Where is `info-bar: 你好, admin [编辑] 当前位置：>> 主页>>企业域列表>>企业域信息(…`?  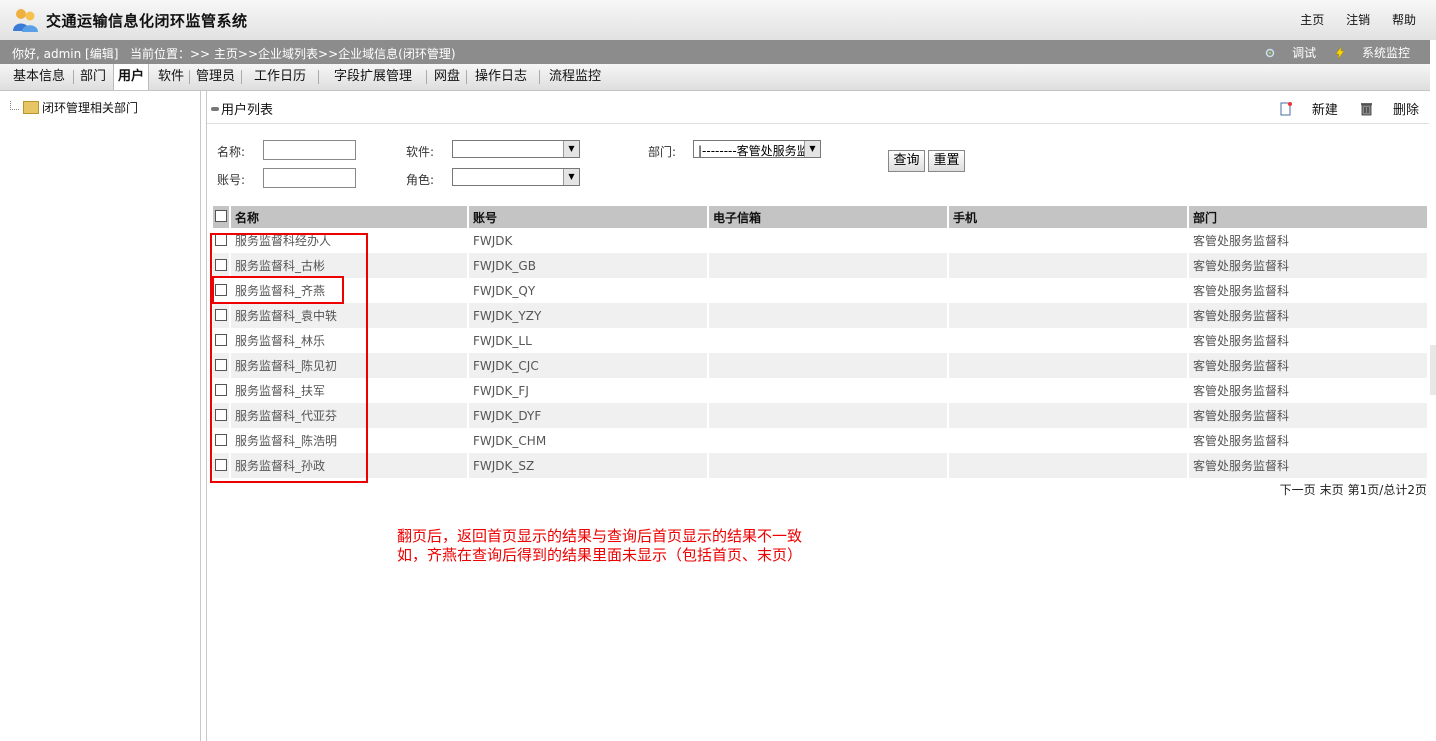 info-bar: 你好, admin [编辑] 当前位置：>> 主页>>企业域列表>>企业域信息(… is located at coordinates (715, 52).